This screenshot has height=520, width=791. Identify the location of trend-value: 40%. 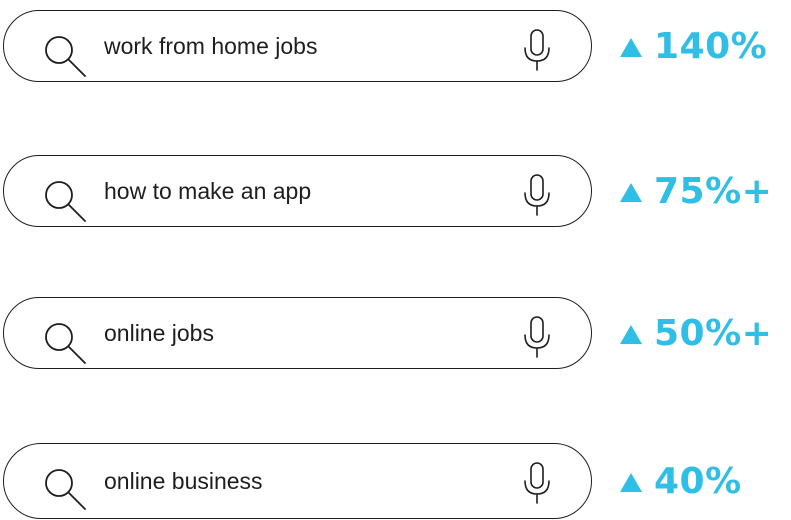
(698, 481).